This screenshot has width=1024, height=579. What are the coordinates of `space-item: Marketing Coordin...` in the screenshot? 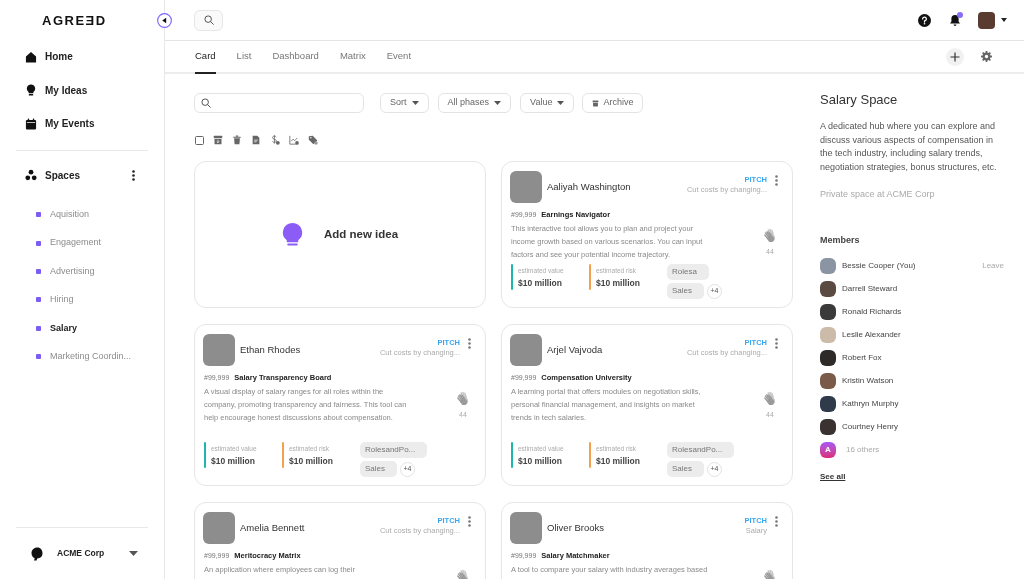 It's located at (82, 356).